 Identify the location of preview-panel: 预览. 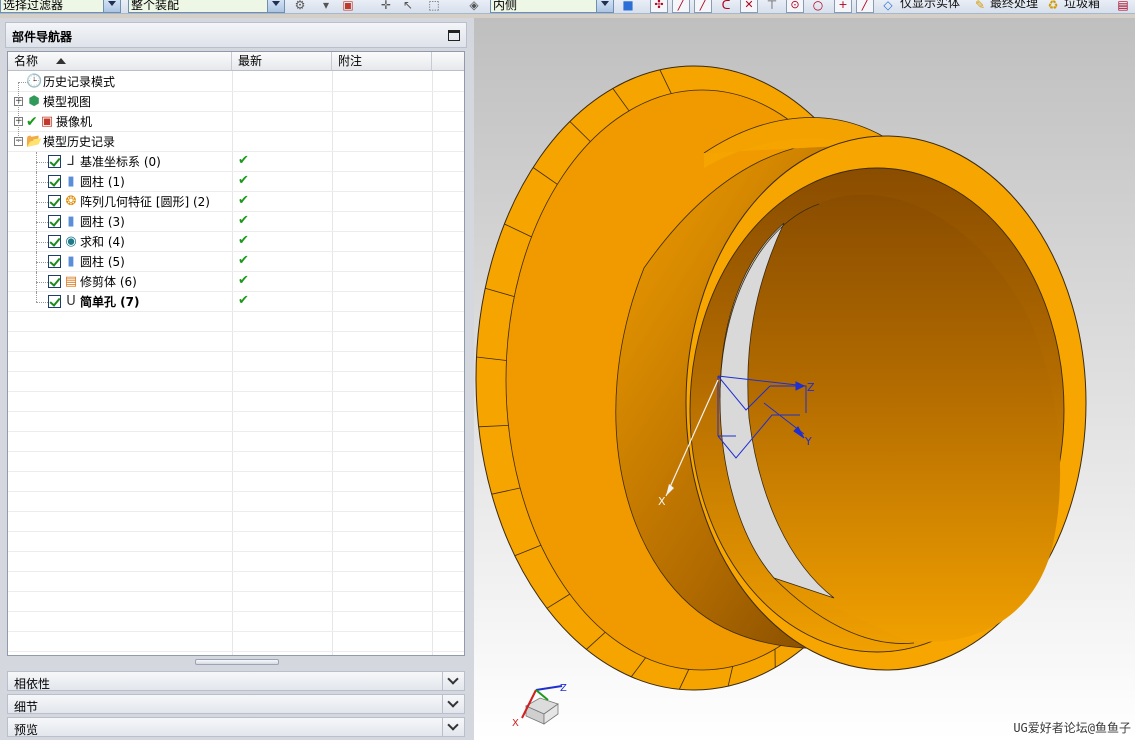
(236, 727).